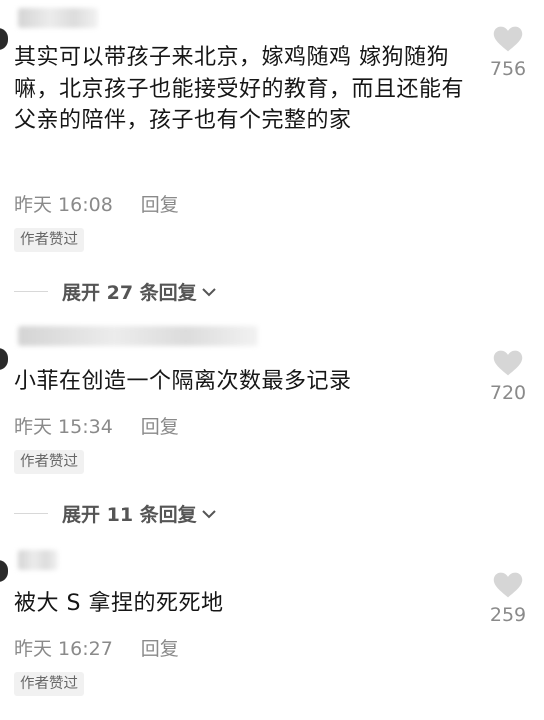 This screenshot has width=544, height=720. I want to click on comment-meta: 昨天 15:34 回复, so click(96, 425).